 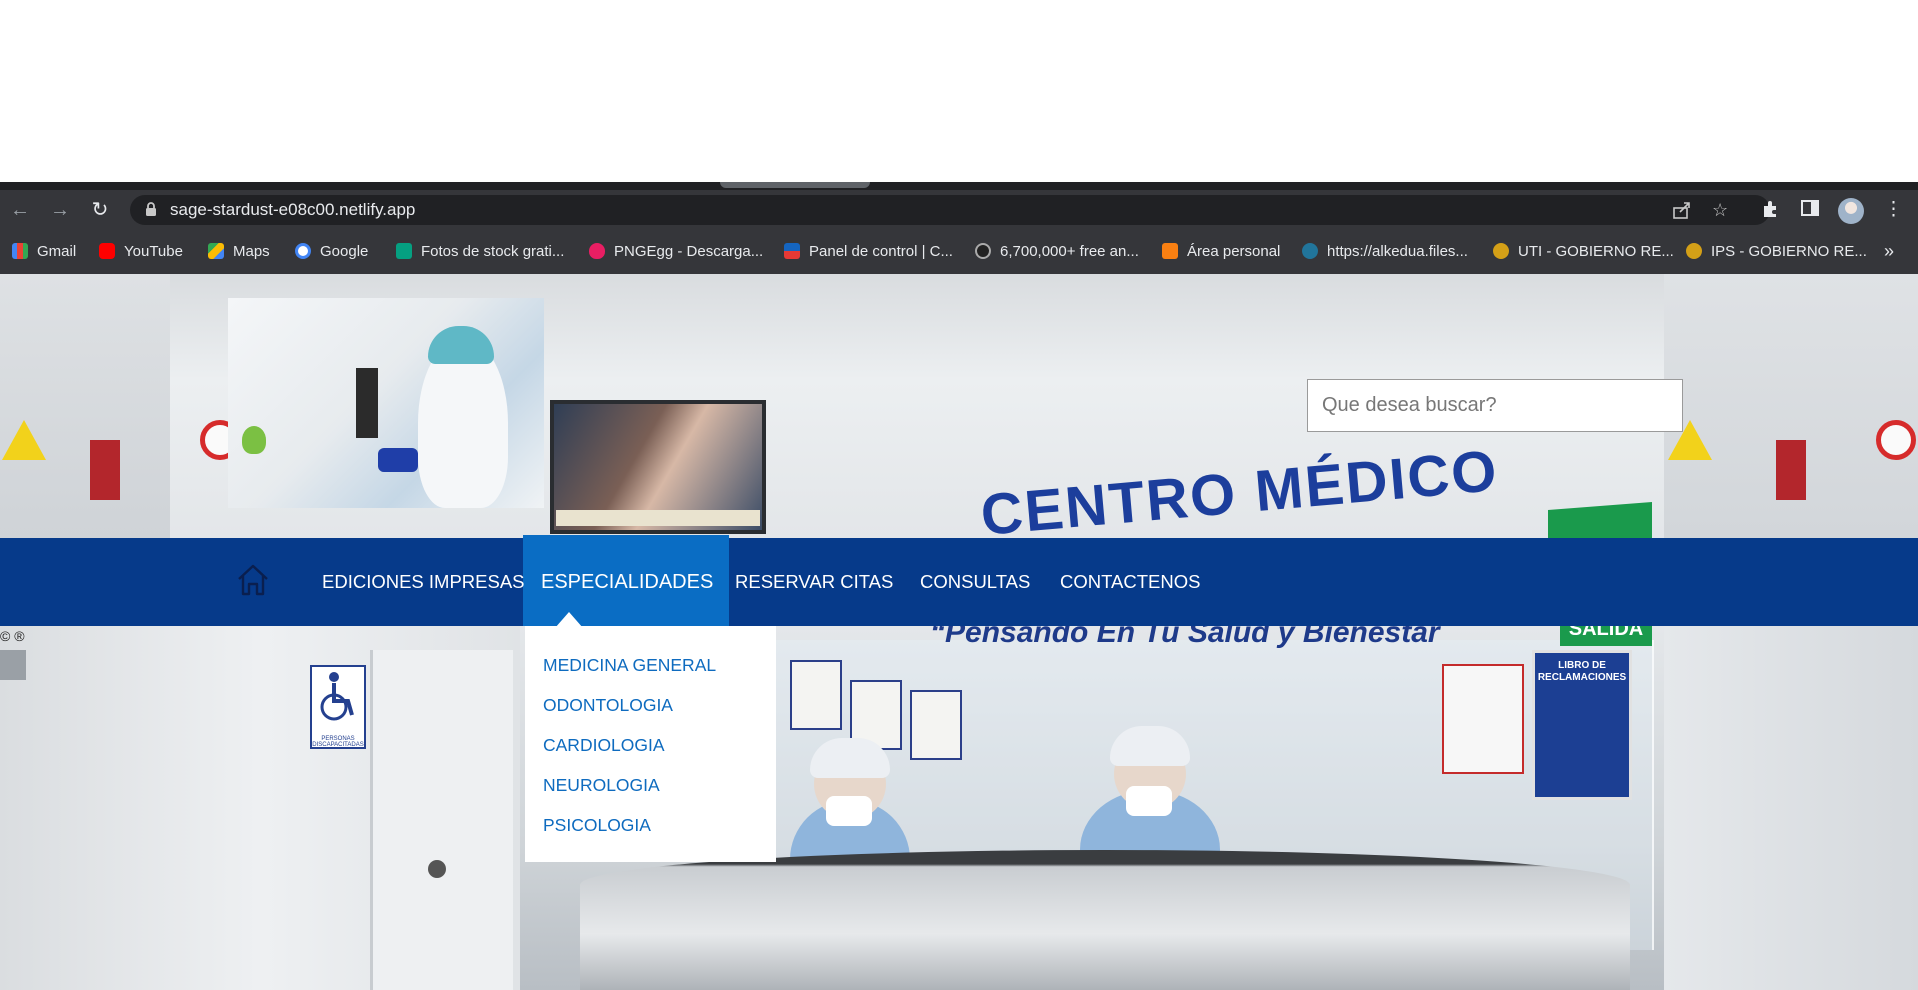 What do you see at coordinates (1310, 251) in the screenshot?
I see `wordpress-icon` at bounding box center [1310, 251].